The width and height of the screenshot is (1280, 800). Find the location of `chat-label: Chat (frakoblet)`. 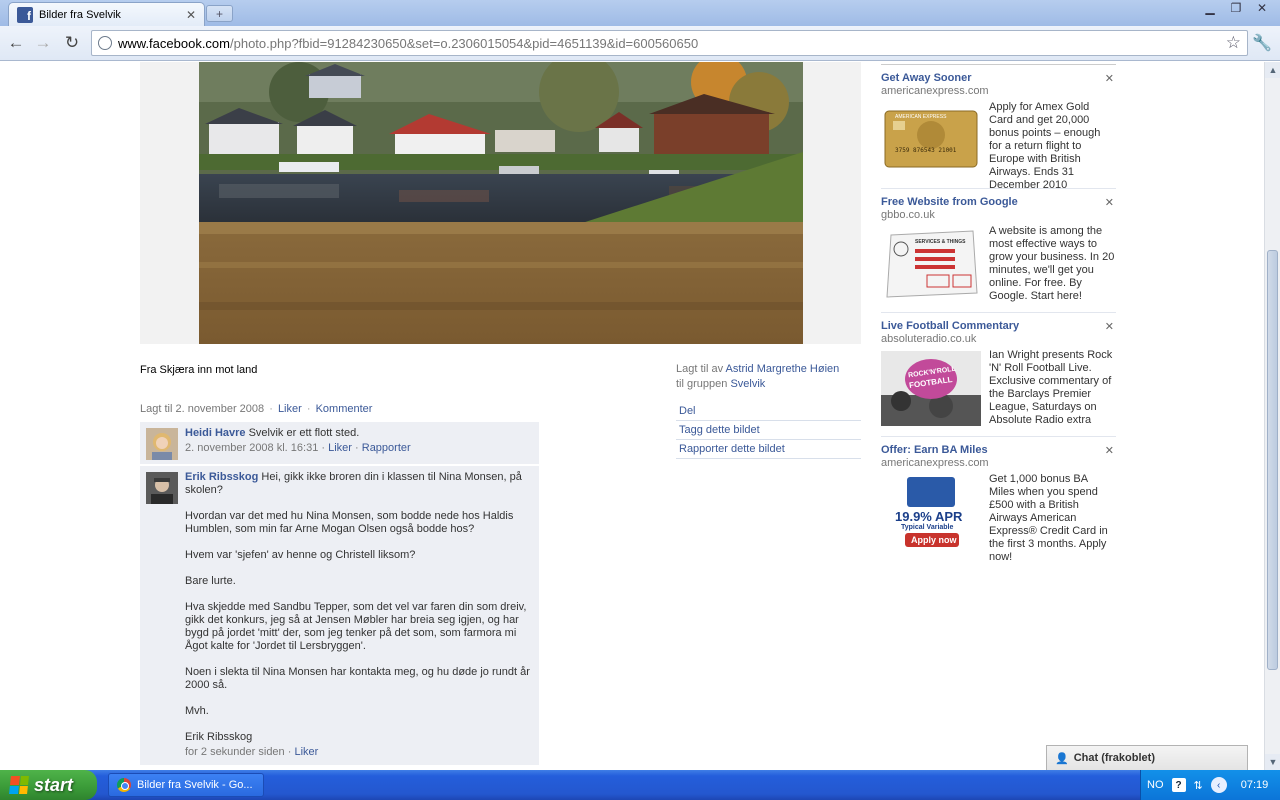

chat-label: Chat (frakoblet) is located at coordinates (1114, 758).